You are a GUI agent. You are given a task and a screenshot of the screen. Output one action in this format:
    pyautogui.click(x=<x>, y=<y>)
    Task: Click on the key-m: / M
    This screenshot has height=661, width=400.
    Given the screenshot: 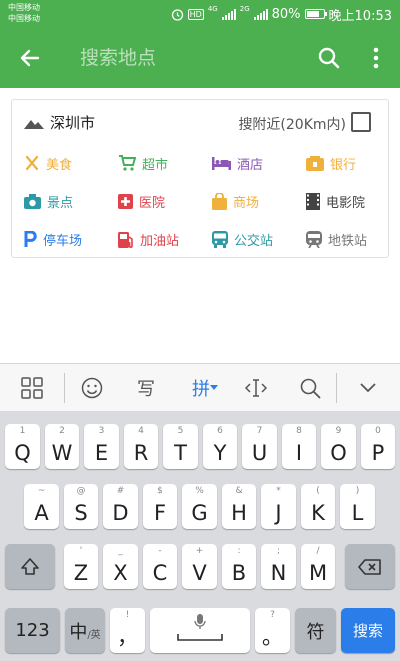 What is the action you would take?
    pyautogui.click(x=318, y=566)
    